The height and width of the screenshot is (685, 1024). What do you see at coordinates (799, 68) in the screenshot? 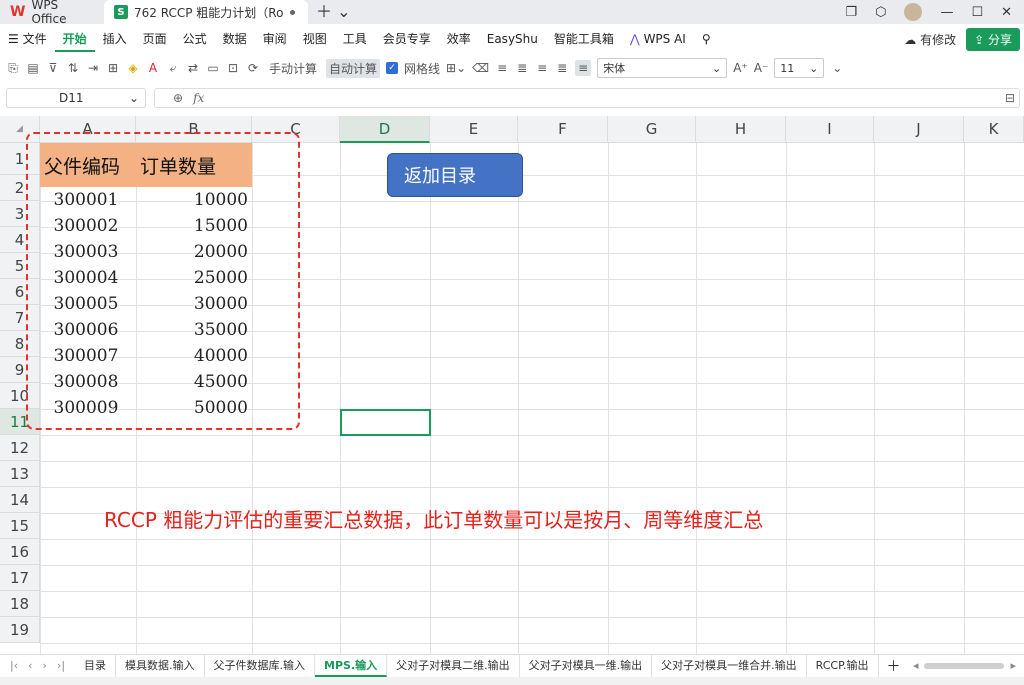
I see `font-size-select: 11 ⌄` at bounding box center [799, 68].